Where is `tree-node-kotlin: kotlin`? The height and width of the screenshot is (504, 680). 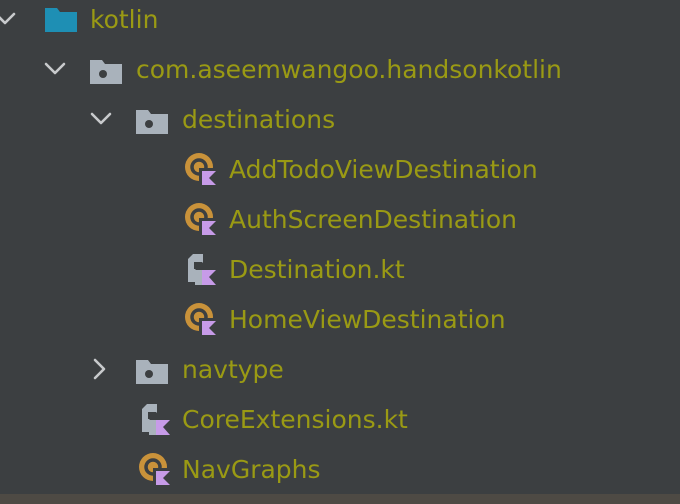 tree-node-kotlin: kotlin is located at coordinates (340, 22).